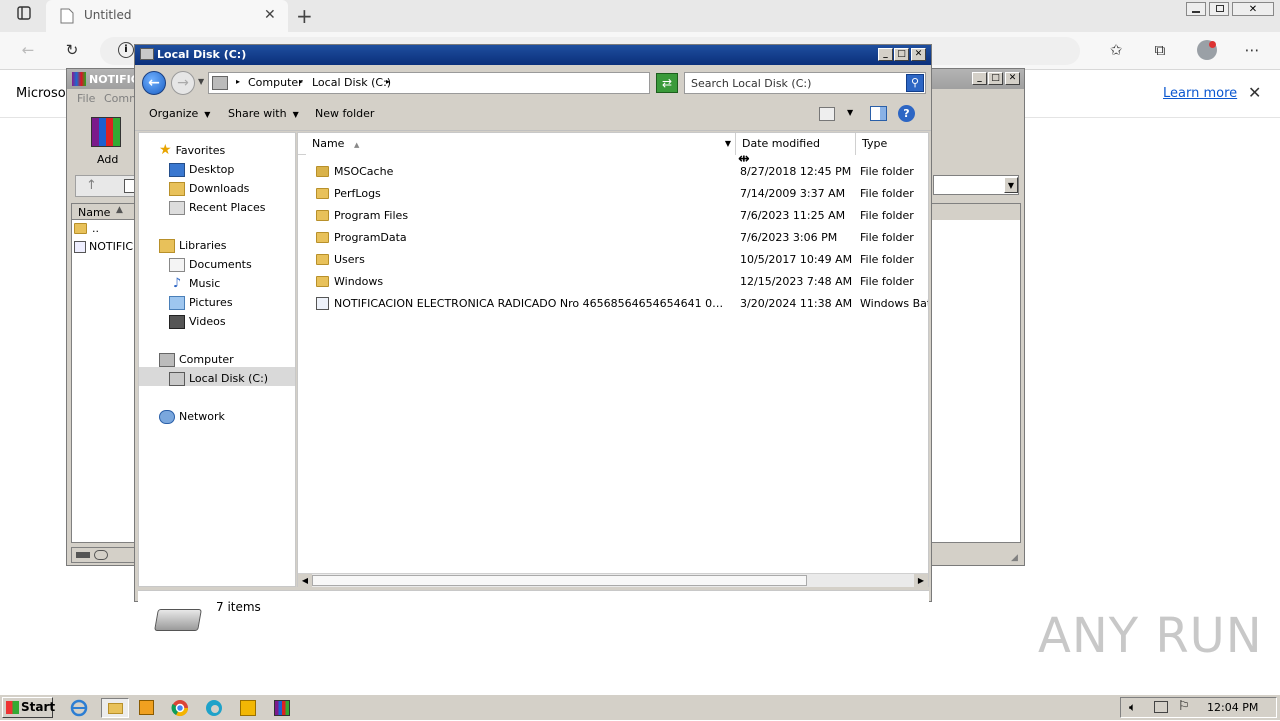 This screenshot has height=721, width=1280. I want to click on winrar-menu-file: File, so click(86, 98).